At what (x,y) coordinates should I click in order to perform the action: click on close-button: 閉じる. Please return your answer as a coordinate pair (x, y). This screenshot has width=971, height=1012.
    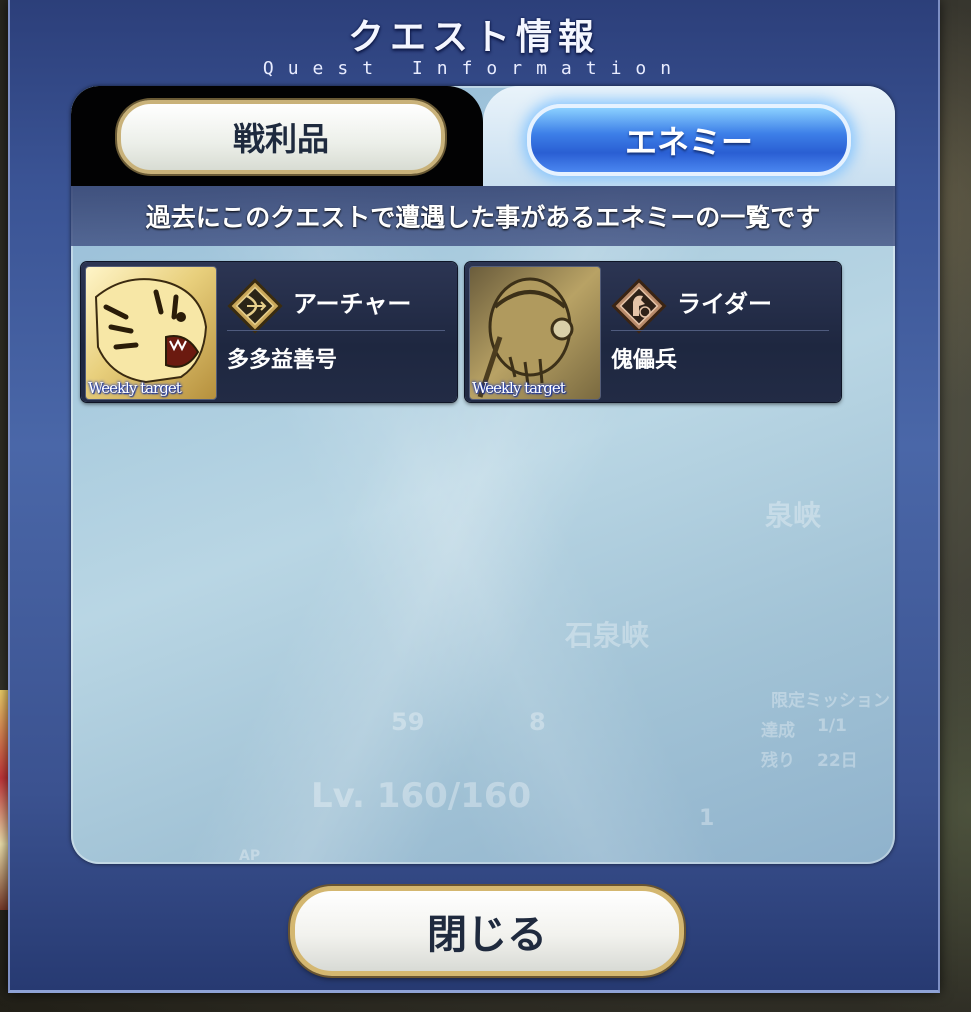
    Looking at the image, I should click on (487, 931).